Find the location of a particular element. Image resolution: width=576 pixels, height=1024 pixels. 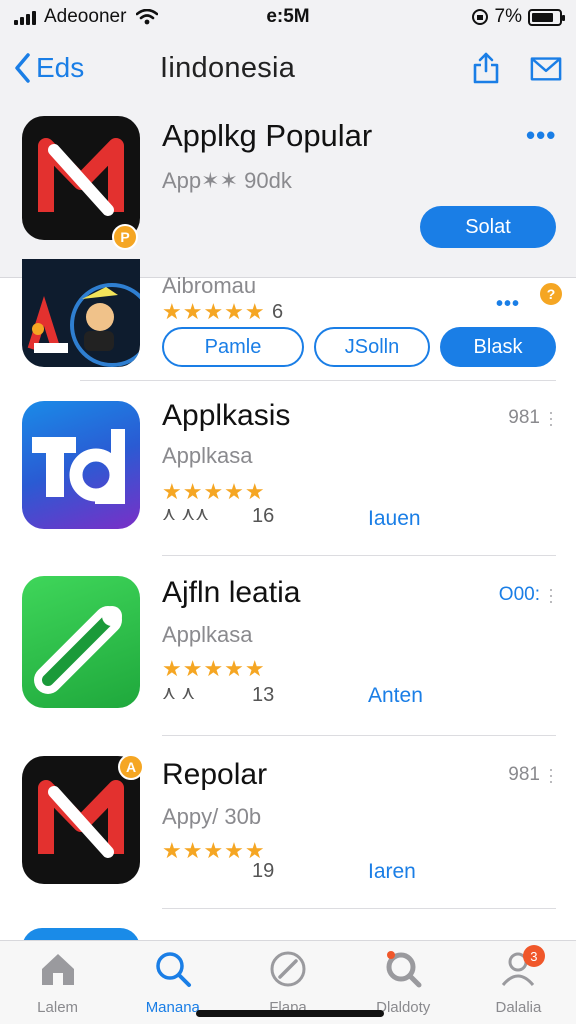

battery-icon is located at coordinates (546, 17).